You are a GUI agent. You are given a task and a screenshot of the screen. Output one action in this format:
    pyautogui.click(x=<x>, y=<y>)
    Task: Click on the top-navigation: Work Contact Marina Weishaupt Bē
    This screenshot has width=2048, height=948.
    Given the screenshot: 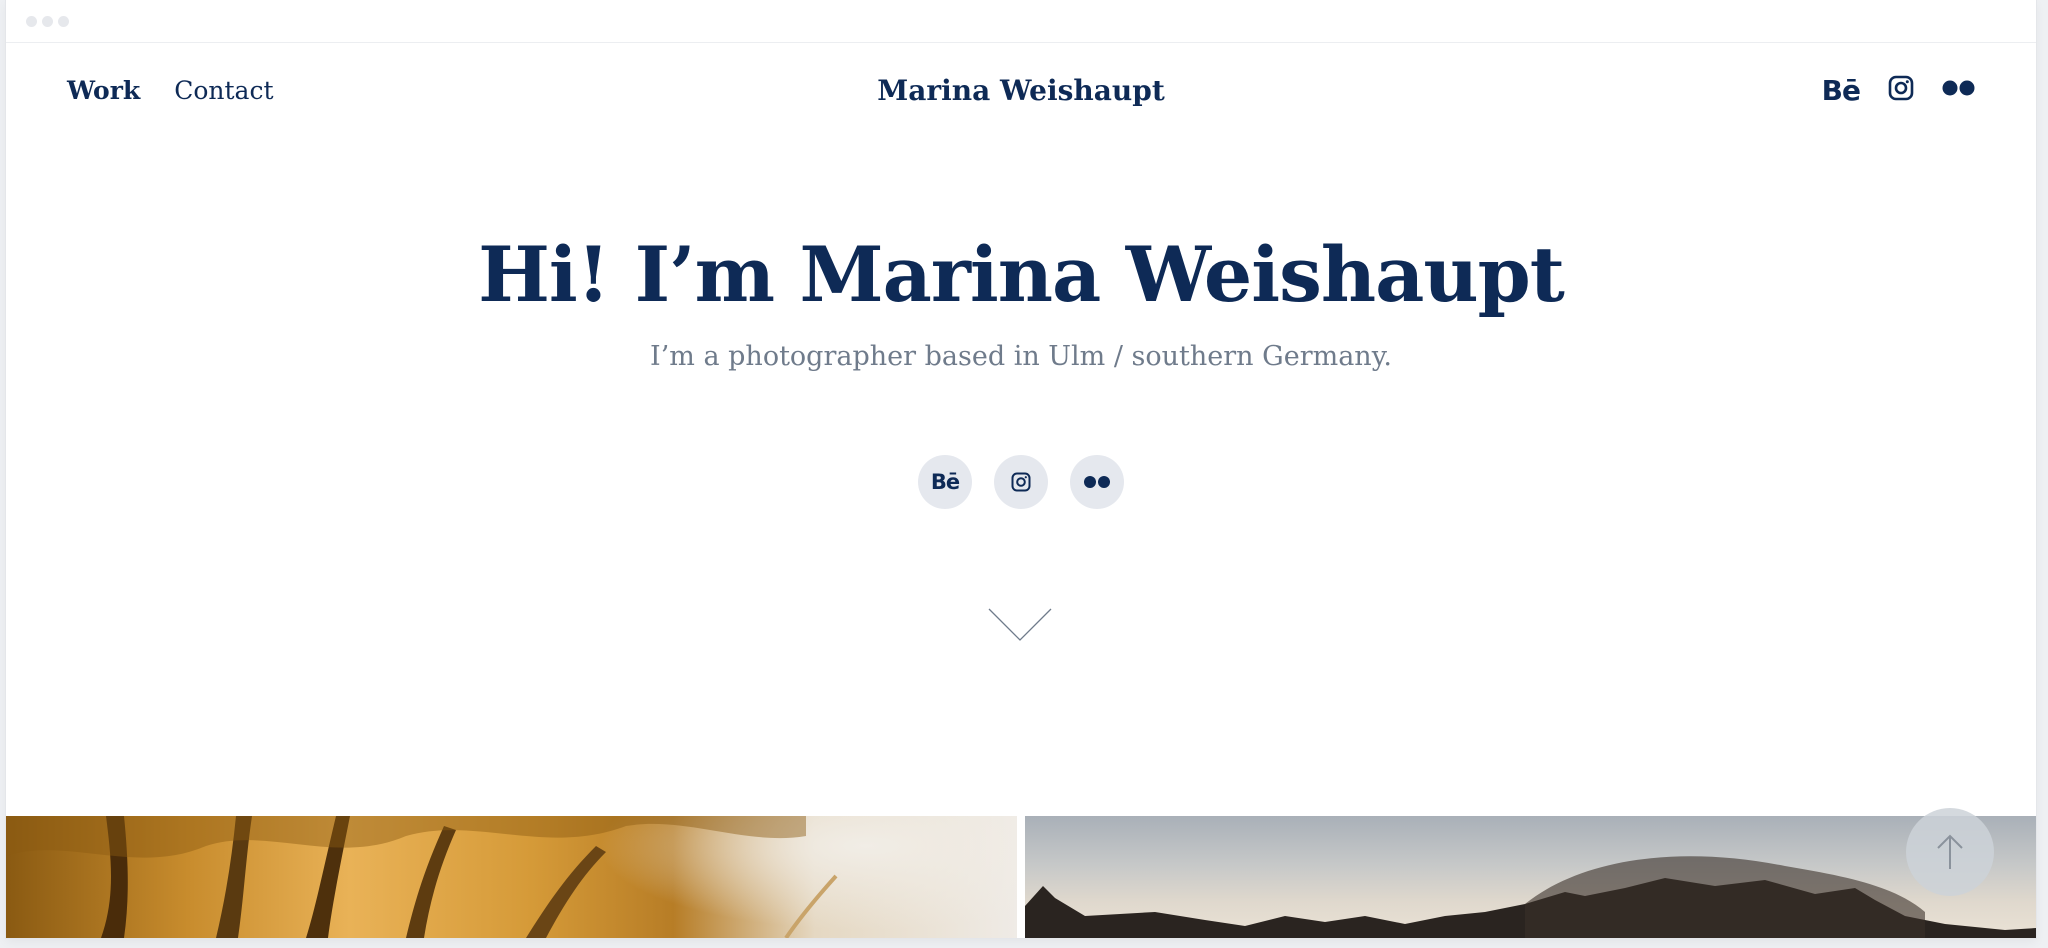 What is the action you would take?
    pyautogui.click(x=1021, y=90)
    